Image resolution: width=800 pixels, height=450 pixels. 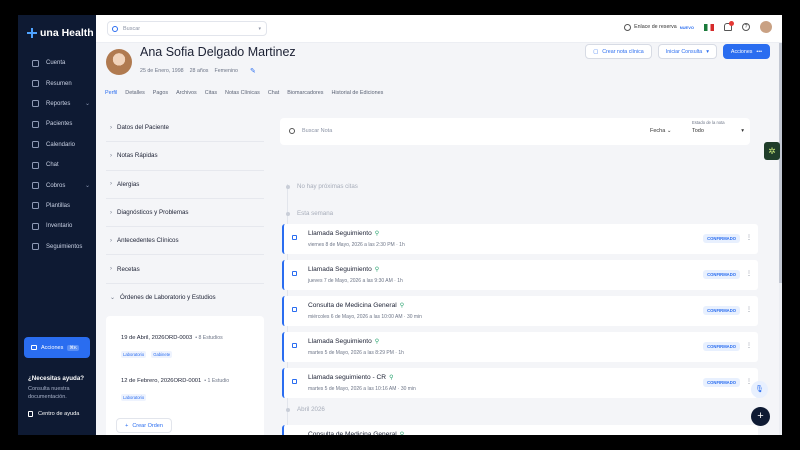 I want to click on tab-item: Notas Clínicas, so click(x=242, y=93).